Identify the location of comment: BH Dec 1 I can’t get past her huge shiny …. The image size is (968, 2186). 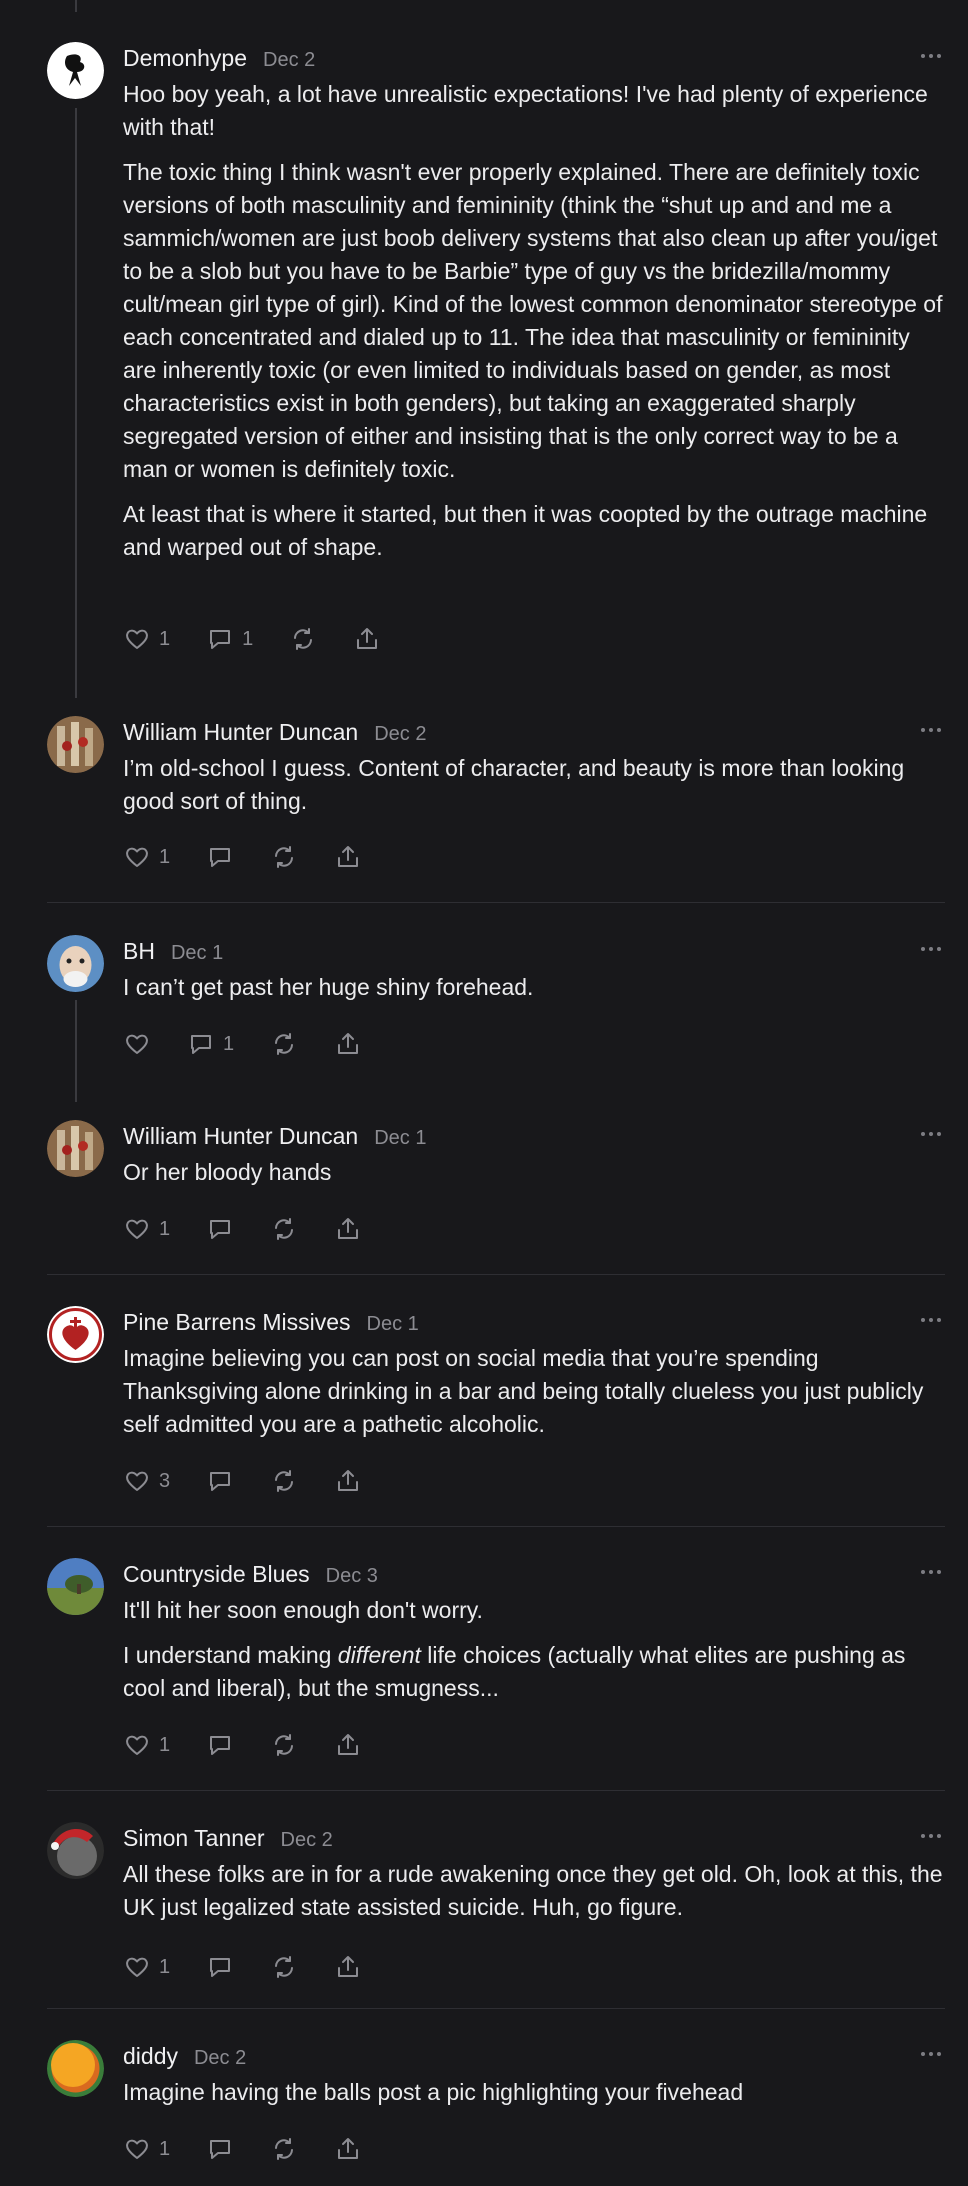
(496, 1000).